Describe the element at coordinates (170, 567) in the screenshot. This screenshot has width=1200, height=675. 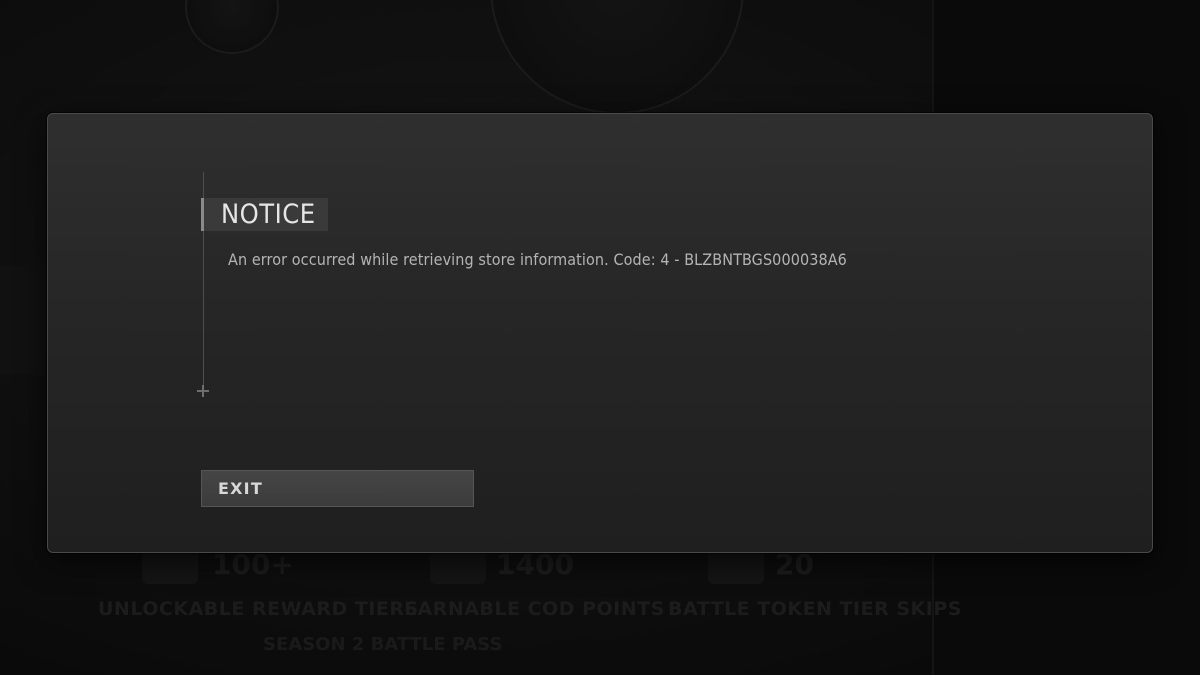
I see `reward-tiers-icon` at that location.